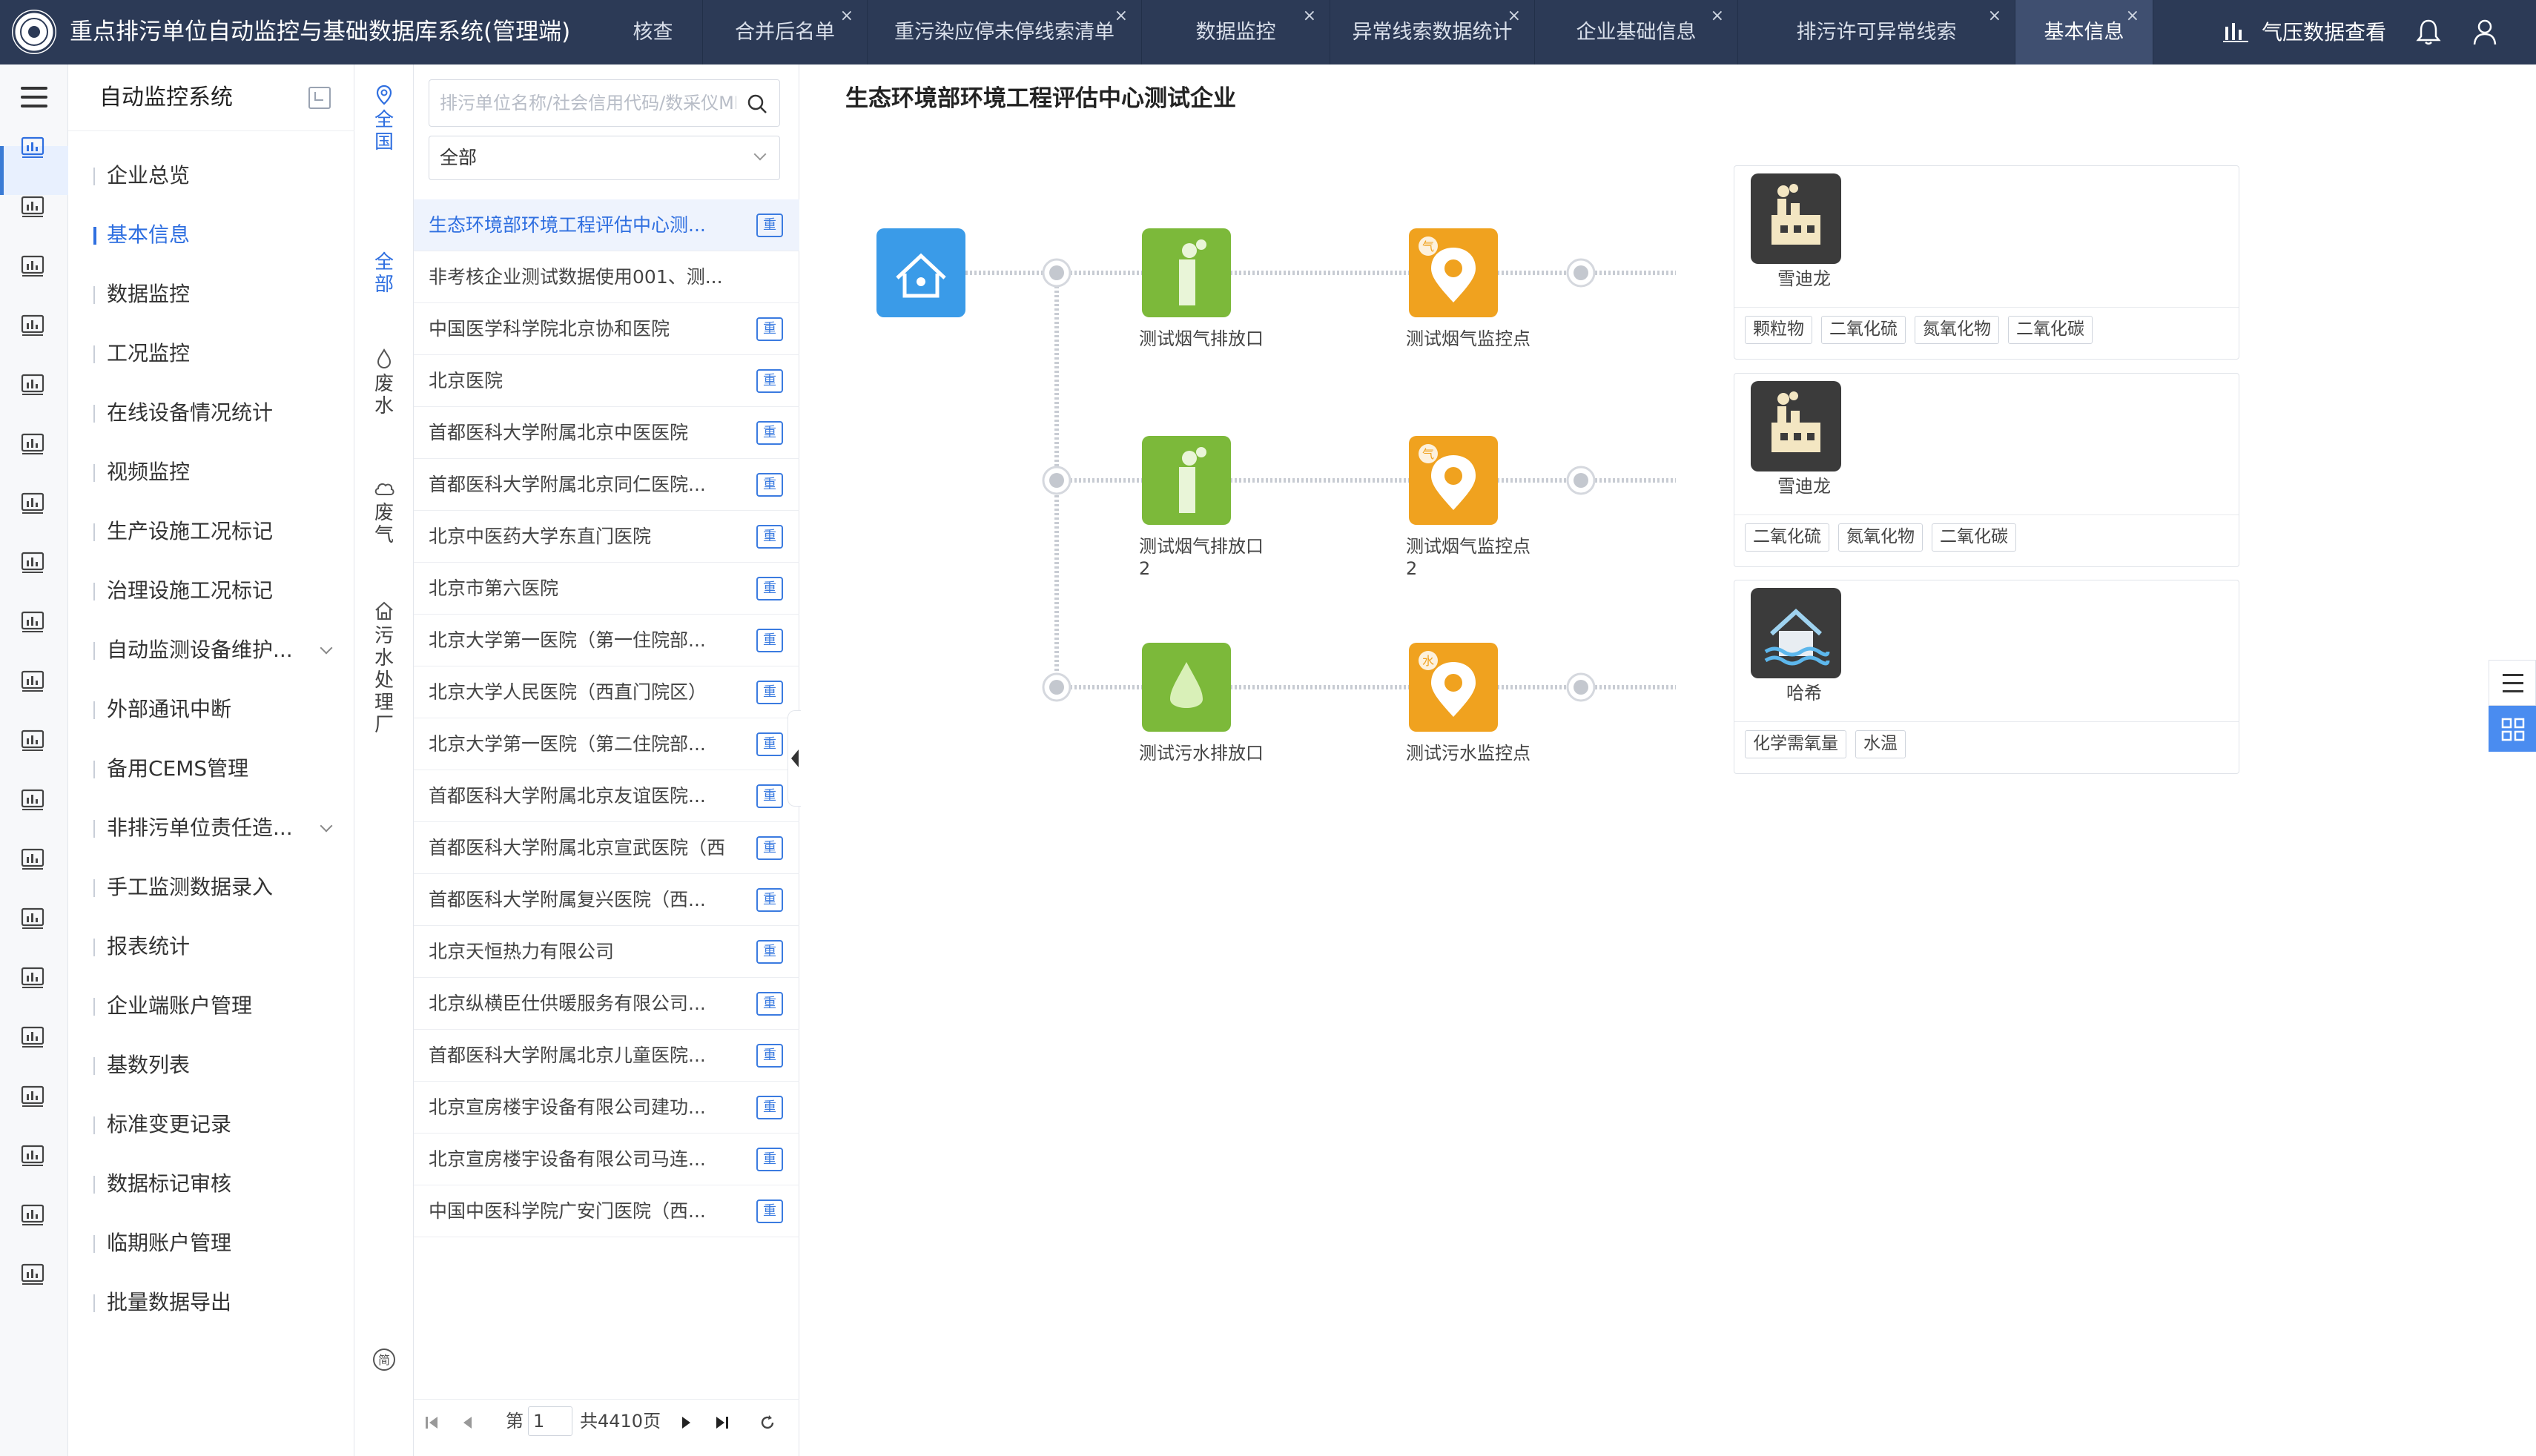  Describe the element at coordinates (757, 103) in the screenshot. I see `search-icon` at that location.